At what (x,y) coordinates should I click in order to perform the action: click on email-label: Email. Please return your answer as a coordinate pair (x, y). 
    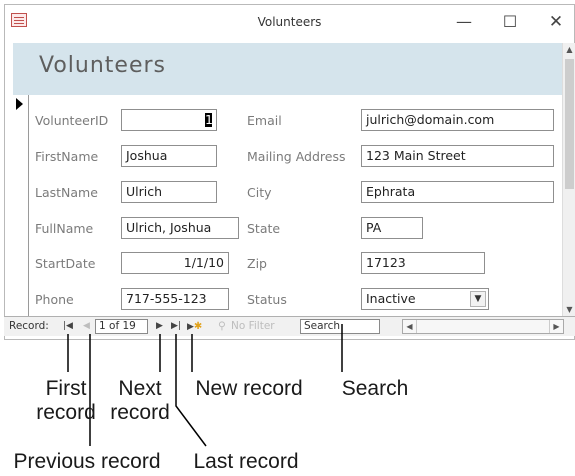
    Looking at the image, I should click on (264, 120).